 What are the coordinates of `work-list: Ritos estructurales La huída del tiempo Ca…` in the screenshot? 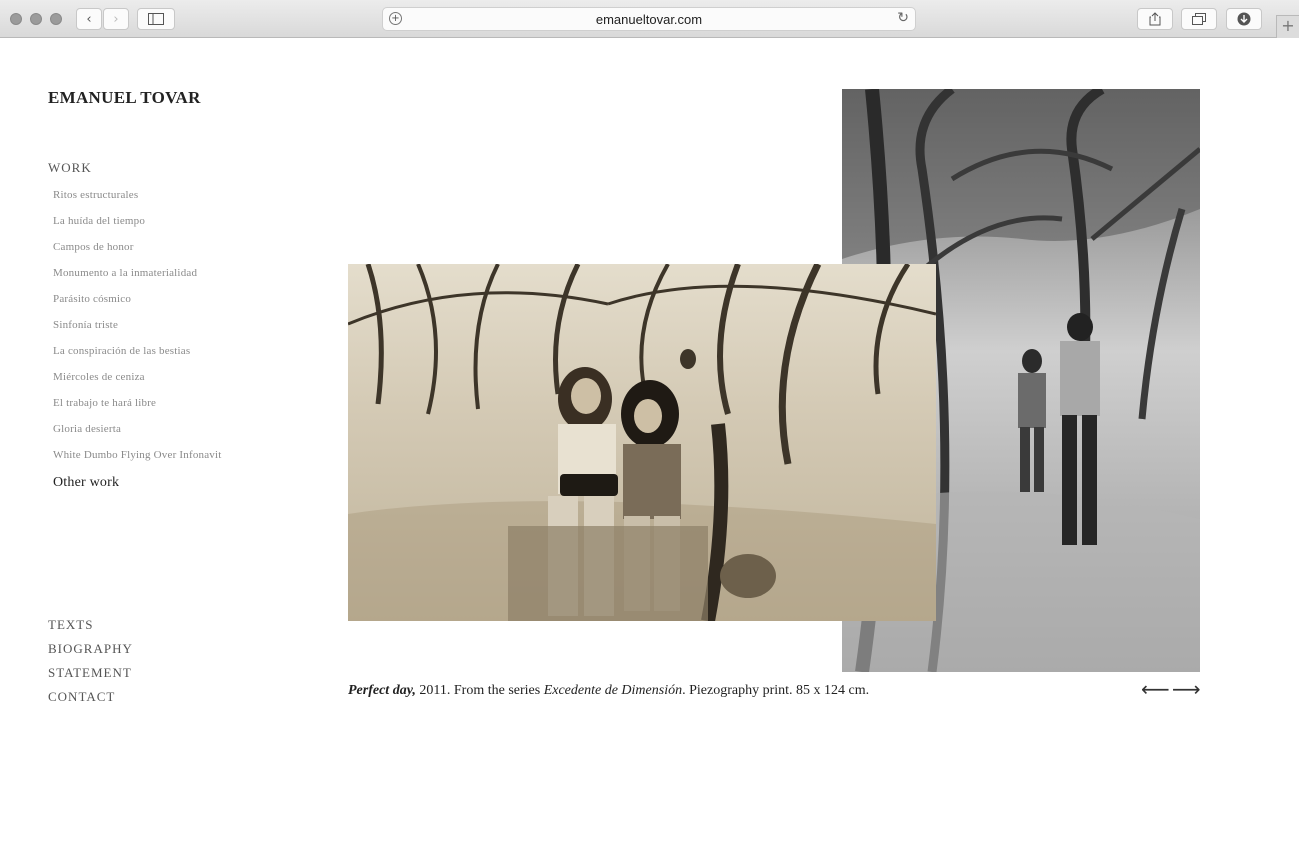 It's located at (137, 345).